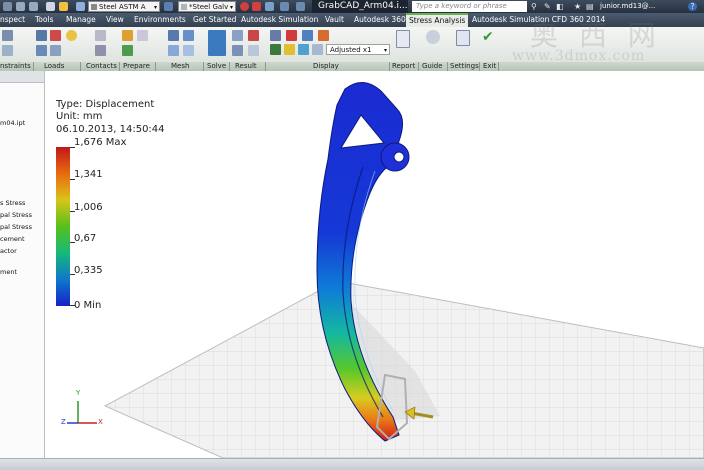 Image resolution: width=704 pixels, height=470 pixels. What do you see at coordinates (326, 66) in the screenshot?
I see `group-display: Display` at bounding box center [326, 66].